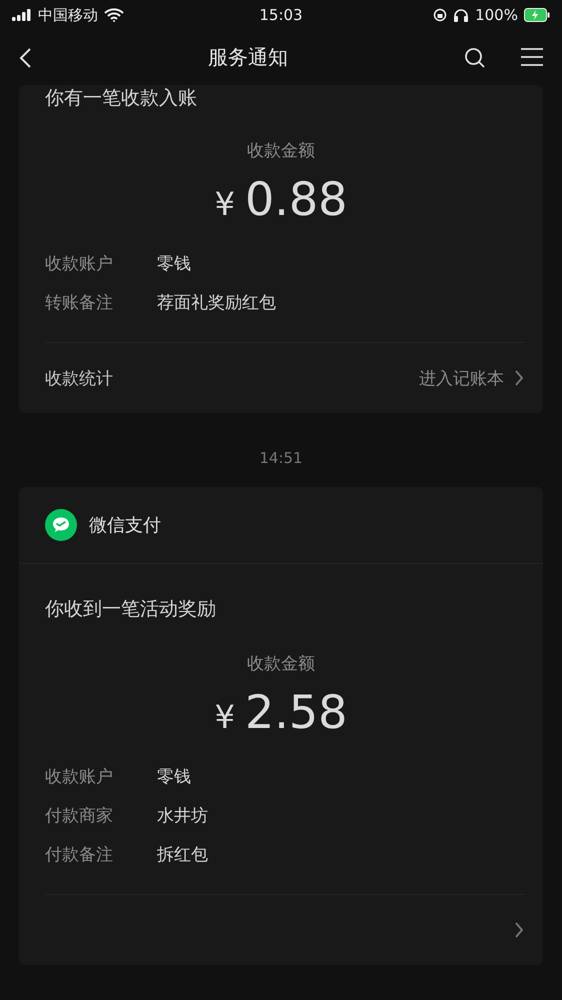 The width and height of the screenshot is (562, 1000). Describe the element at coordinates (496, 15) in the screenshot. I see `battery-percent: 100%` at that location.